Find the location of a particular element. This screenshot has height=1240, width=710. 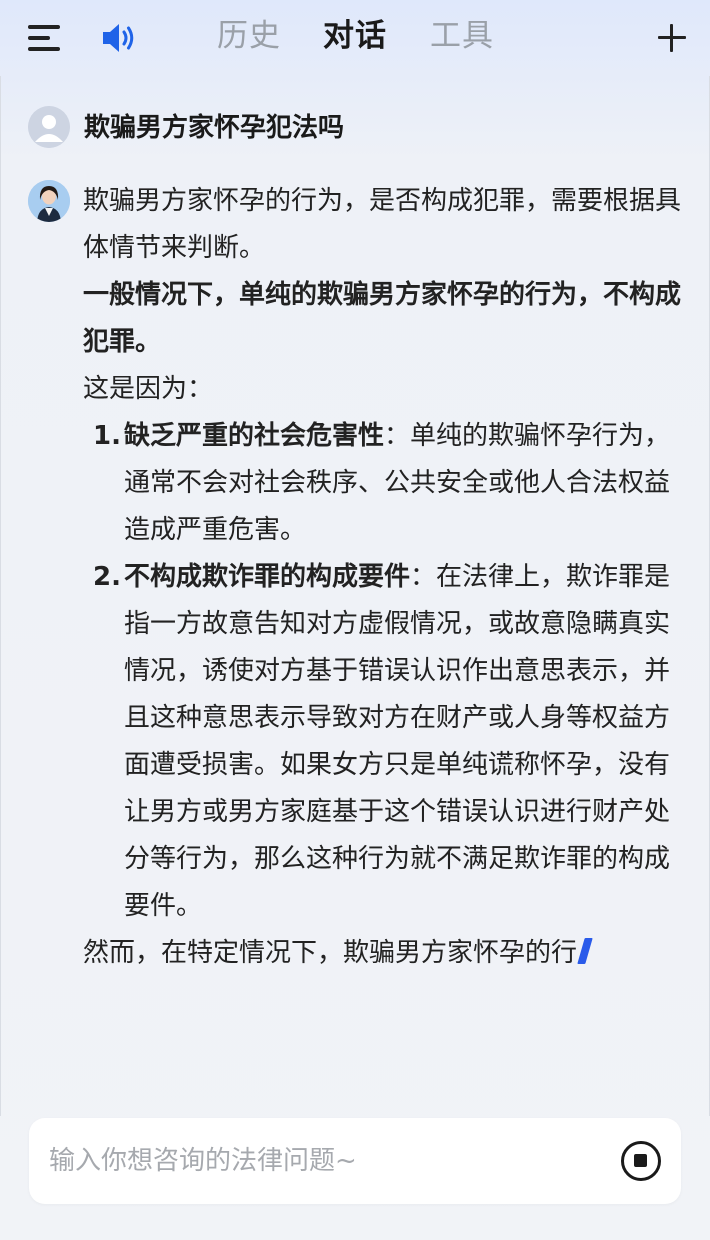

typing-cursor is located at coordinates (585, 951).